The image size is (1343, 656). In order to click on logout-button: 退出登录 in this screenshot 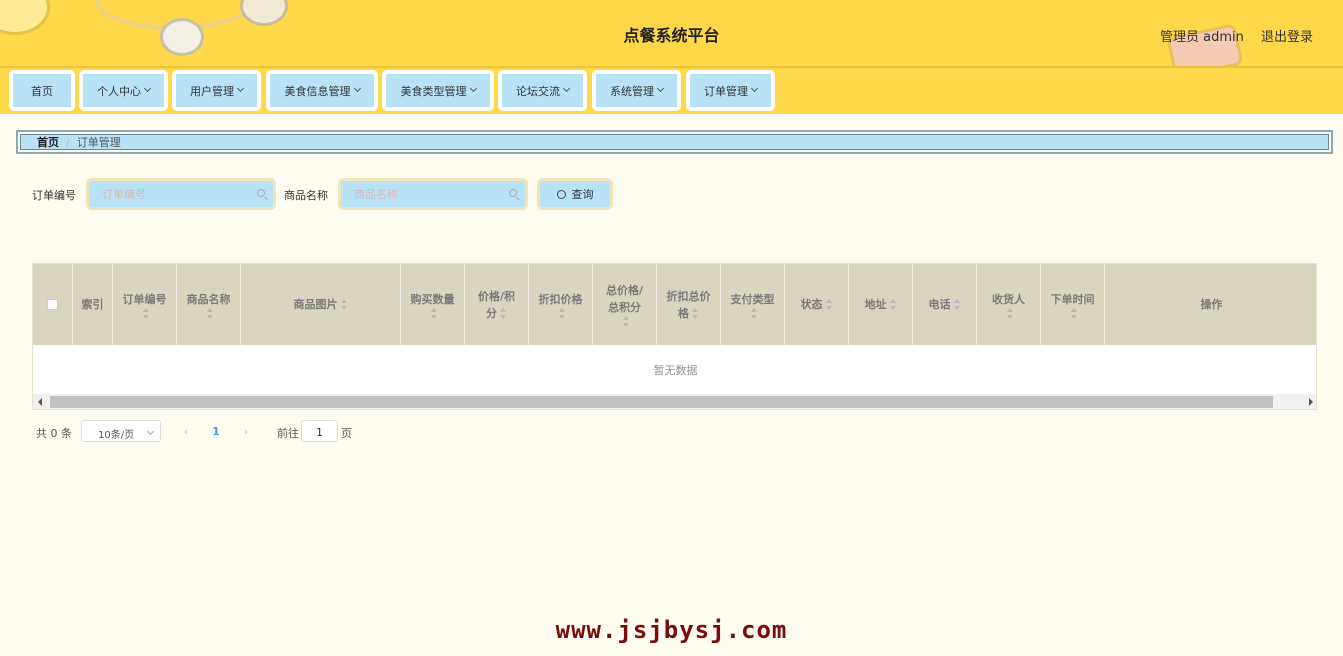, I will do `click(1287, 35)`.